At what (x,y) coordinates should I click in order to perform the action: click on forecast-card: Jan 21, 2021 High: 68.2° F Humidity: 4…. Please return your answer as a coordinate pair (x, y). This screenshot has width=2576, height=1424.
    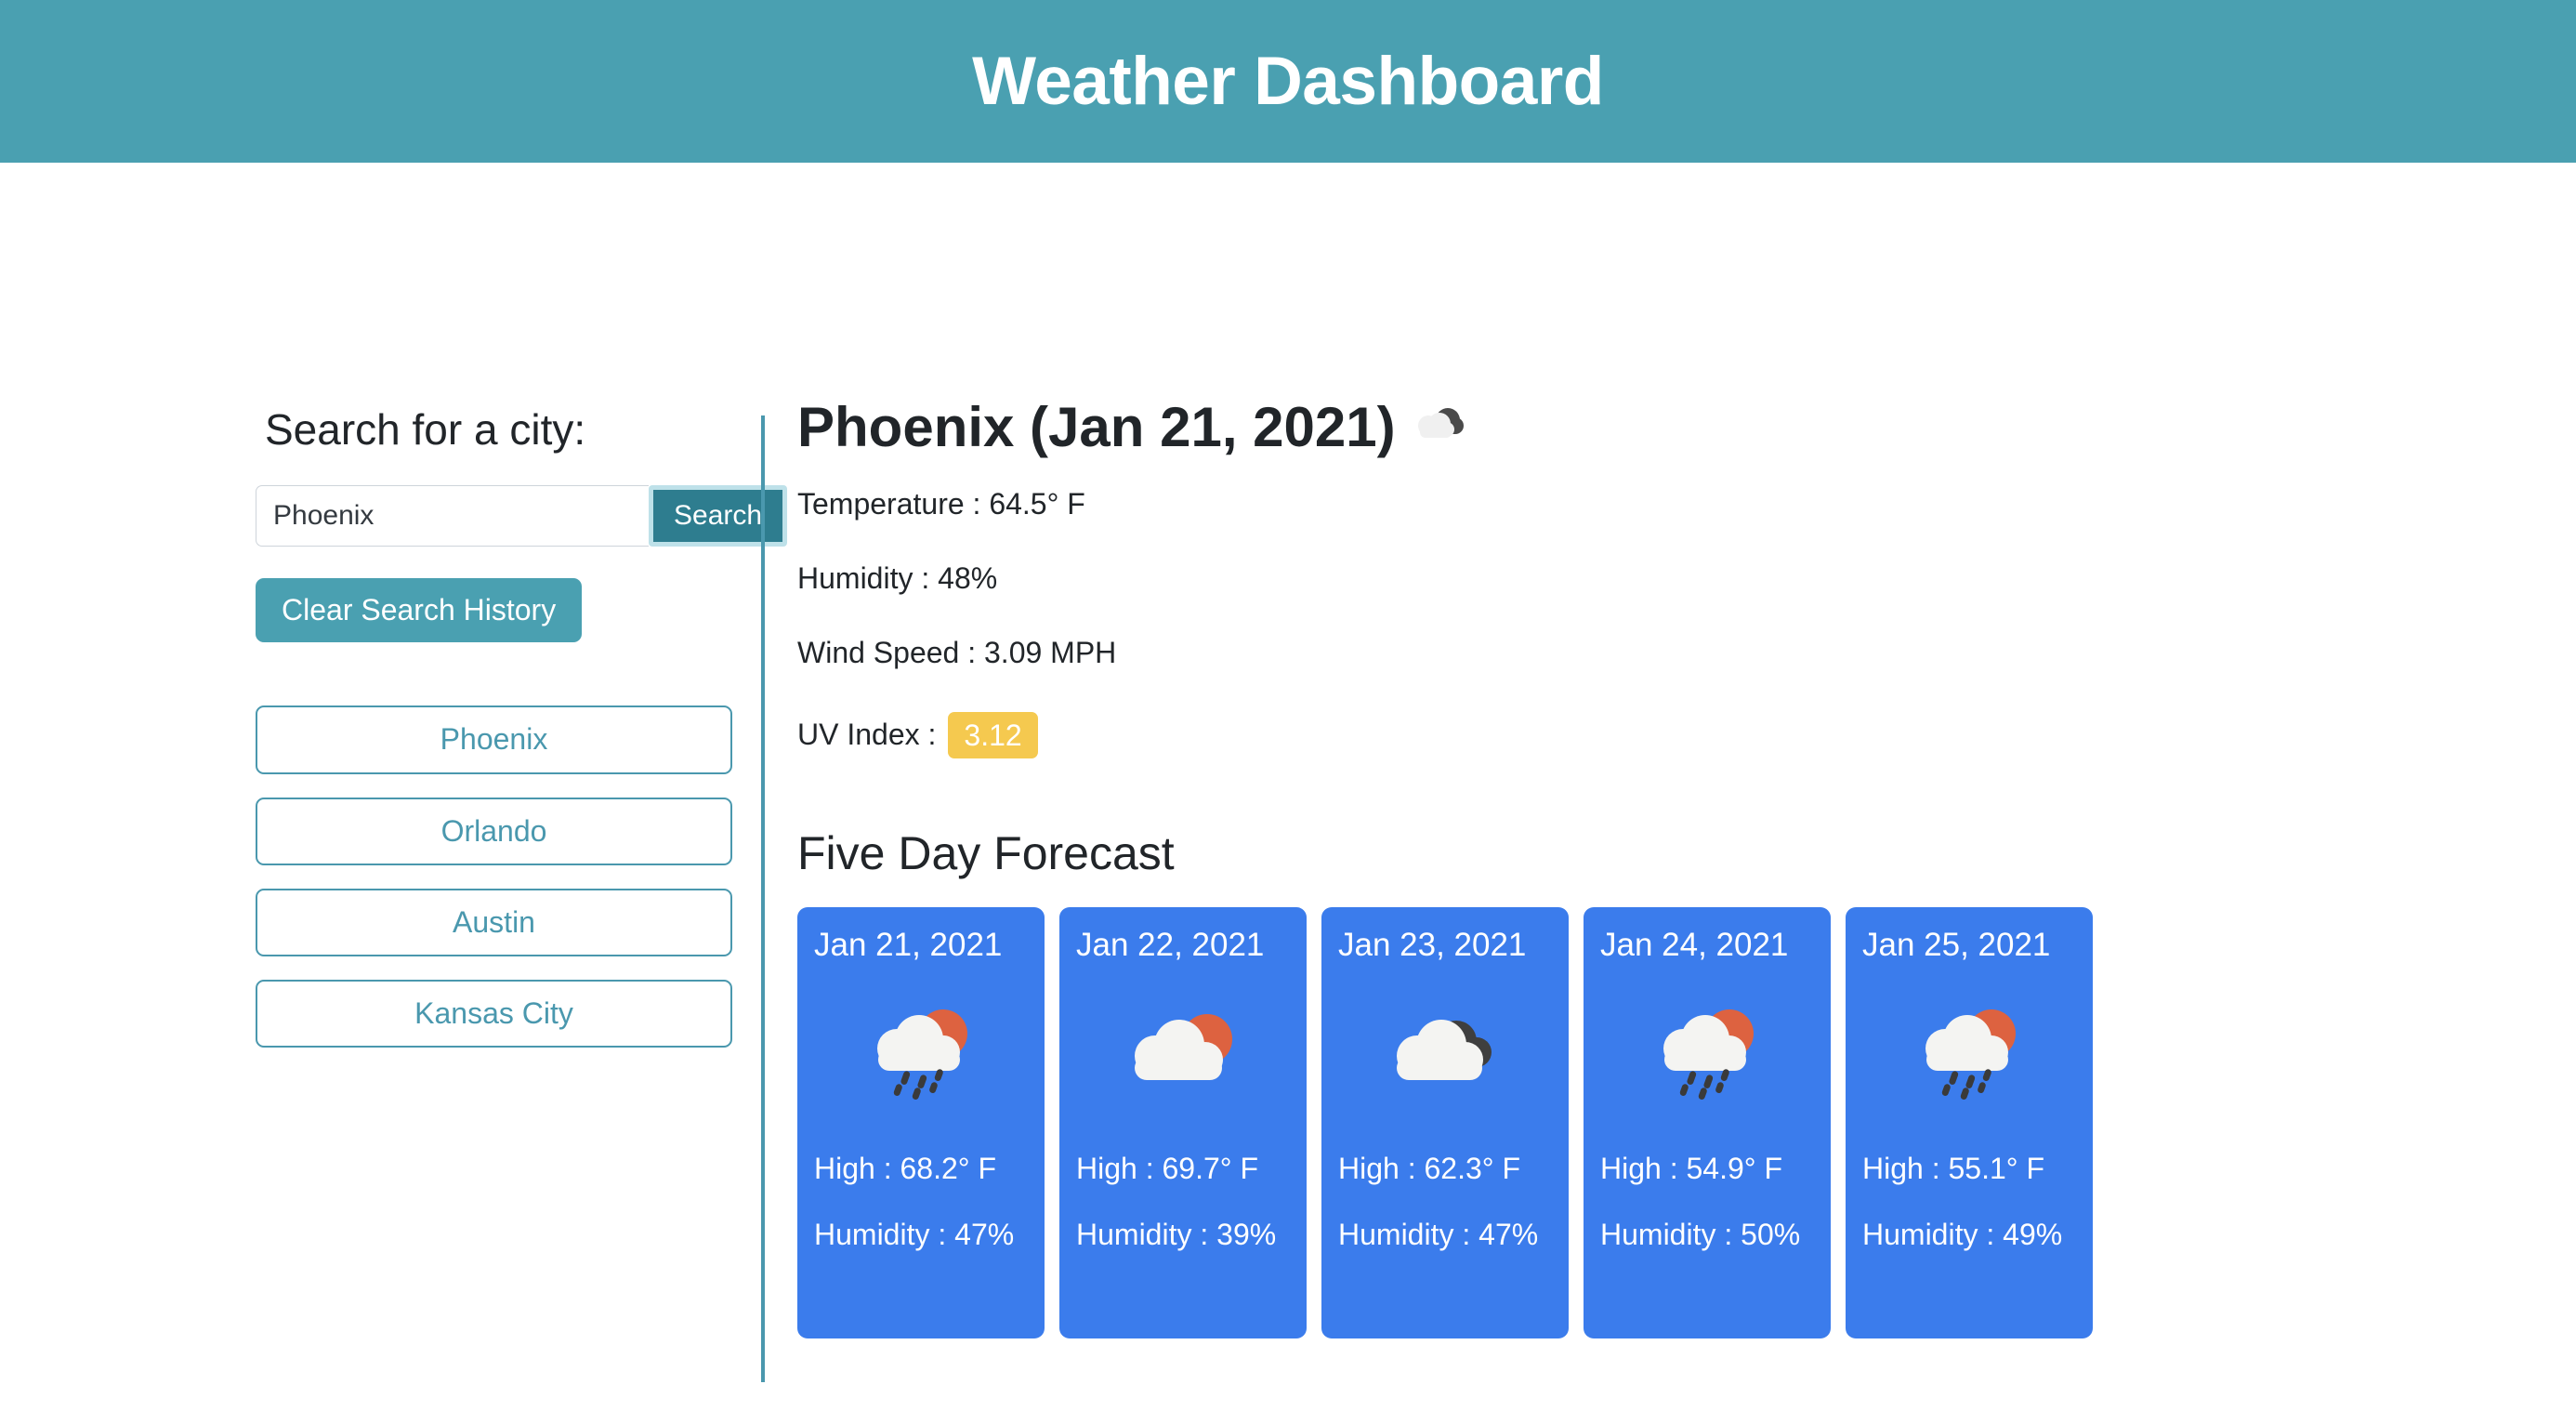
    Looking at the image, I should click on (921, 1122).